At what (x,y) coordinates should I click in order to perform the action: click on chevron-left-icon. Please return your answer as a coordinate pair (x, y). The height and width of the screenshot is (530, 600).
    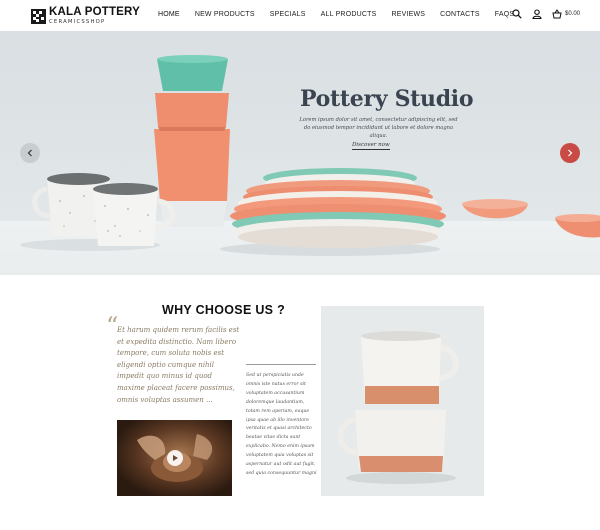
    Looking at the image, I should click on (29, 153).